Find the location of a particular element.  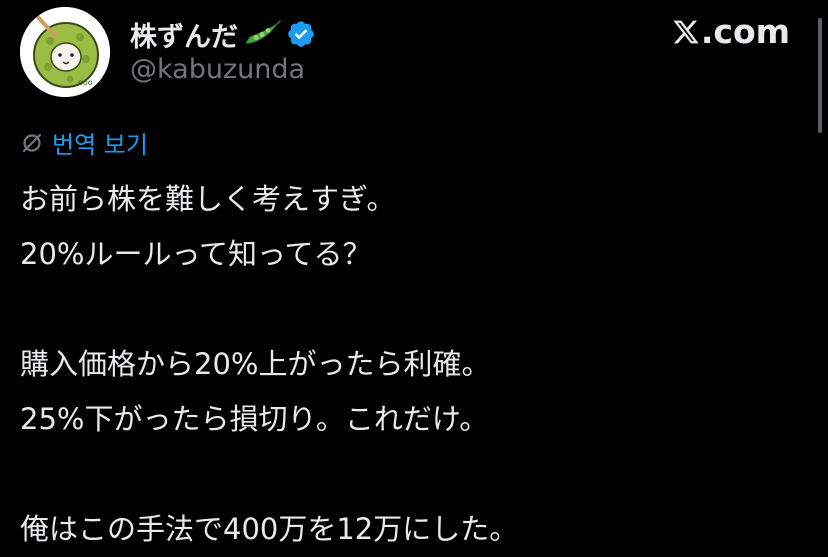

translate-label: 번역 보기 is located at coordinates (100, 145).